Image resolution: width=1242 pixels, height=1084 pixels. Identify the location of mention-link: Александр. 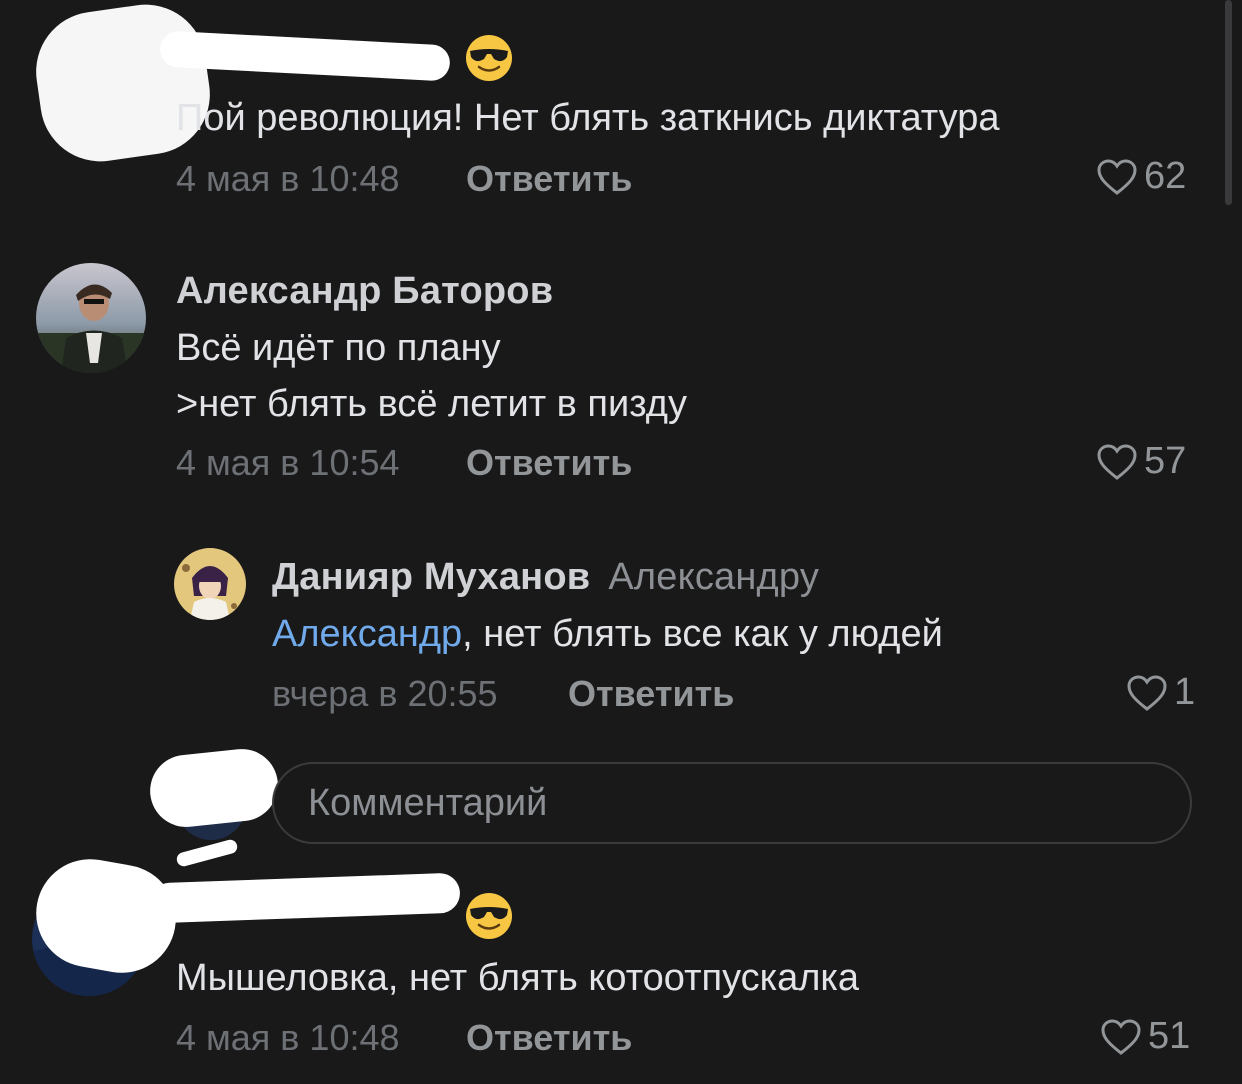
(367, 634).